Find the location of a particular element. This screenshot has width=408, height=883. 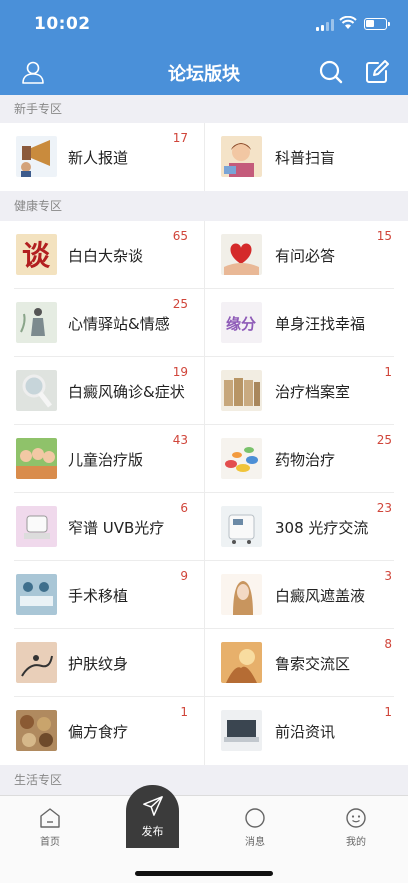

svg-text: 谈 is located at coordinates (36, 255).